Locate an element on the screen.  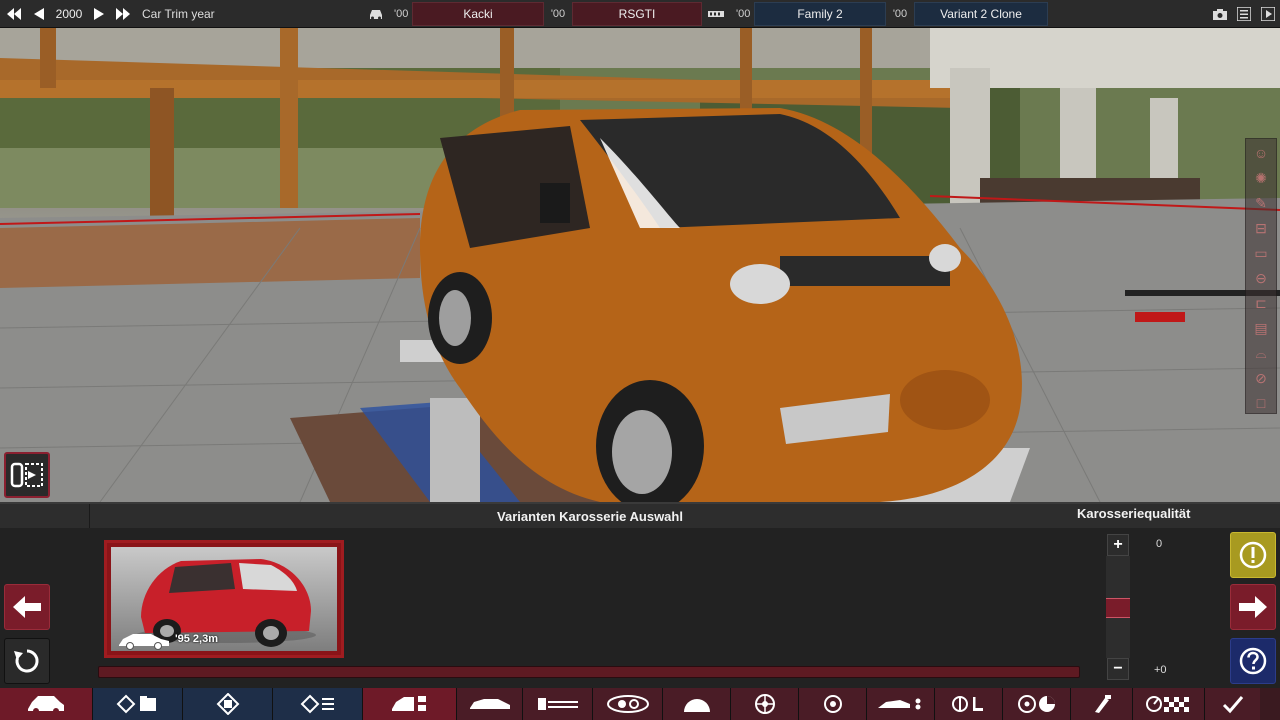
skip-forward-icon is located at coordinates (123, 14).